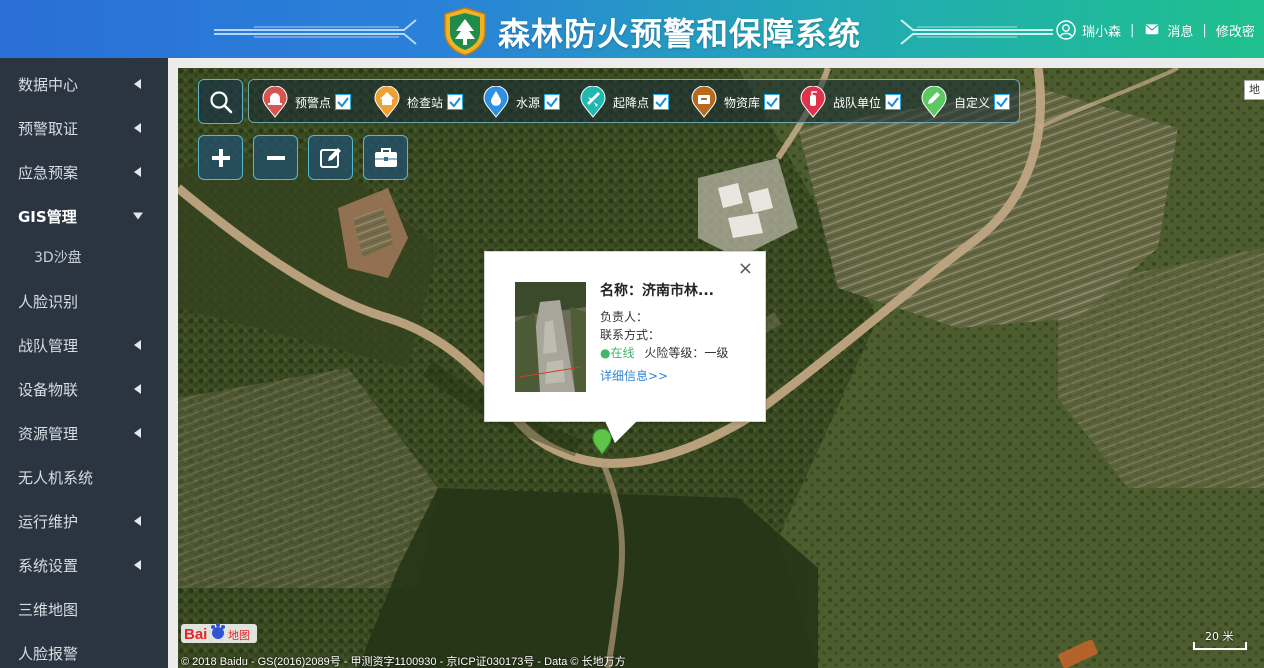 Image resolution: width=1264 pixels, height=668 pixels. Describe the element at coordinates (330, 157) in the screenshot. I see `edit-button` at that location.